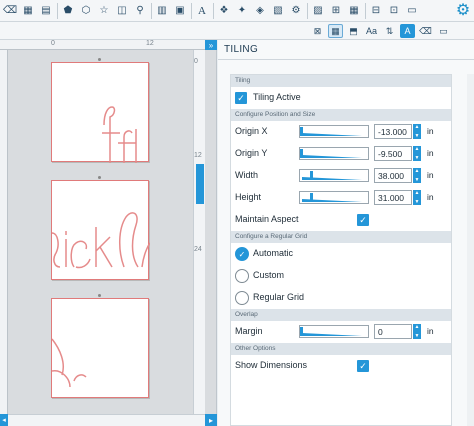 The width and height of the screenshot is (474, 426). What do you see at coordinates (122, 11) in the screenshot?
I see `shape-icon: ◫` at bounding box center [122, 11].